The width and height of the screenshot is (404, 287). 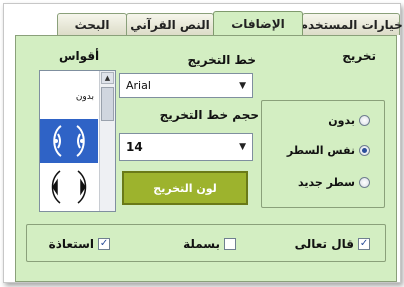 I want to click on color-button: لون التخريج, so click(x=185, y=188).